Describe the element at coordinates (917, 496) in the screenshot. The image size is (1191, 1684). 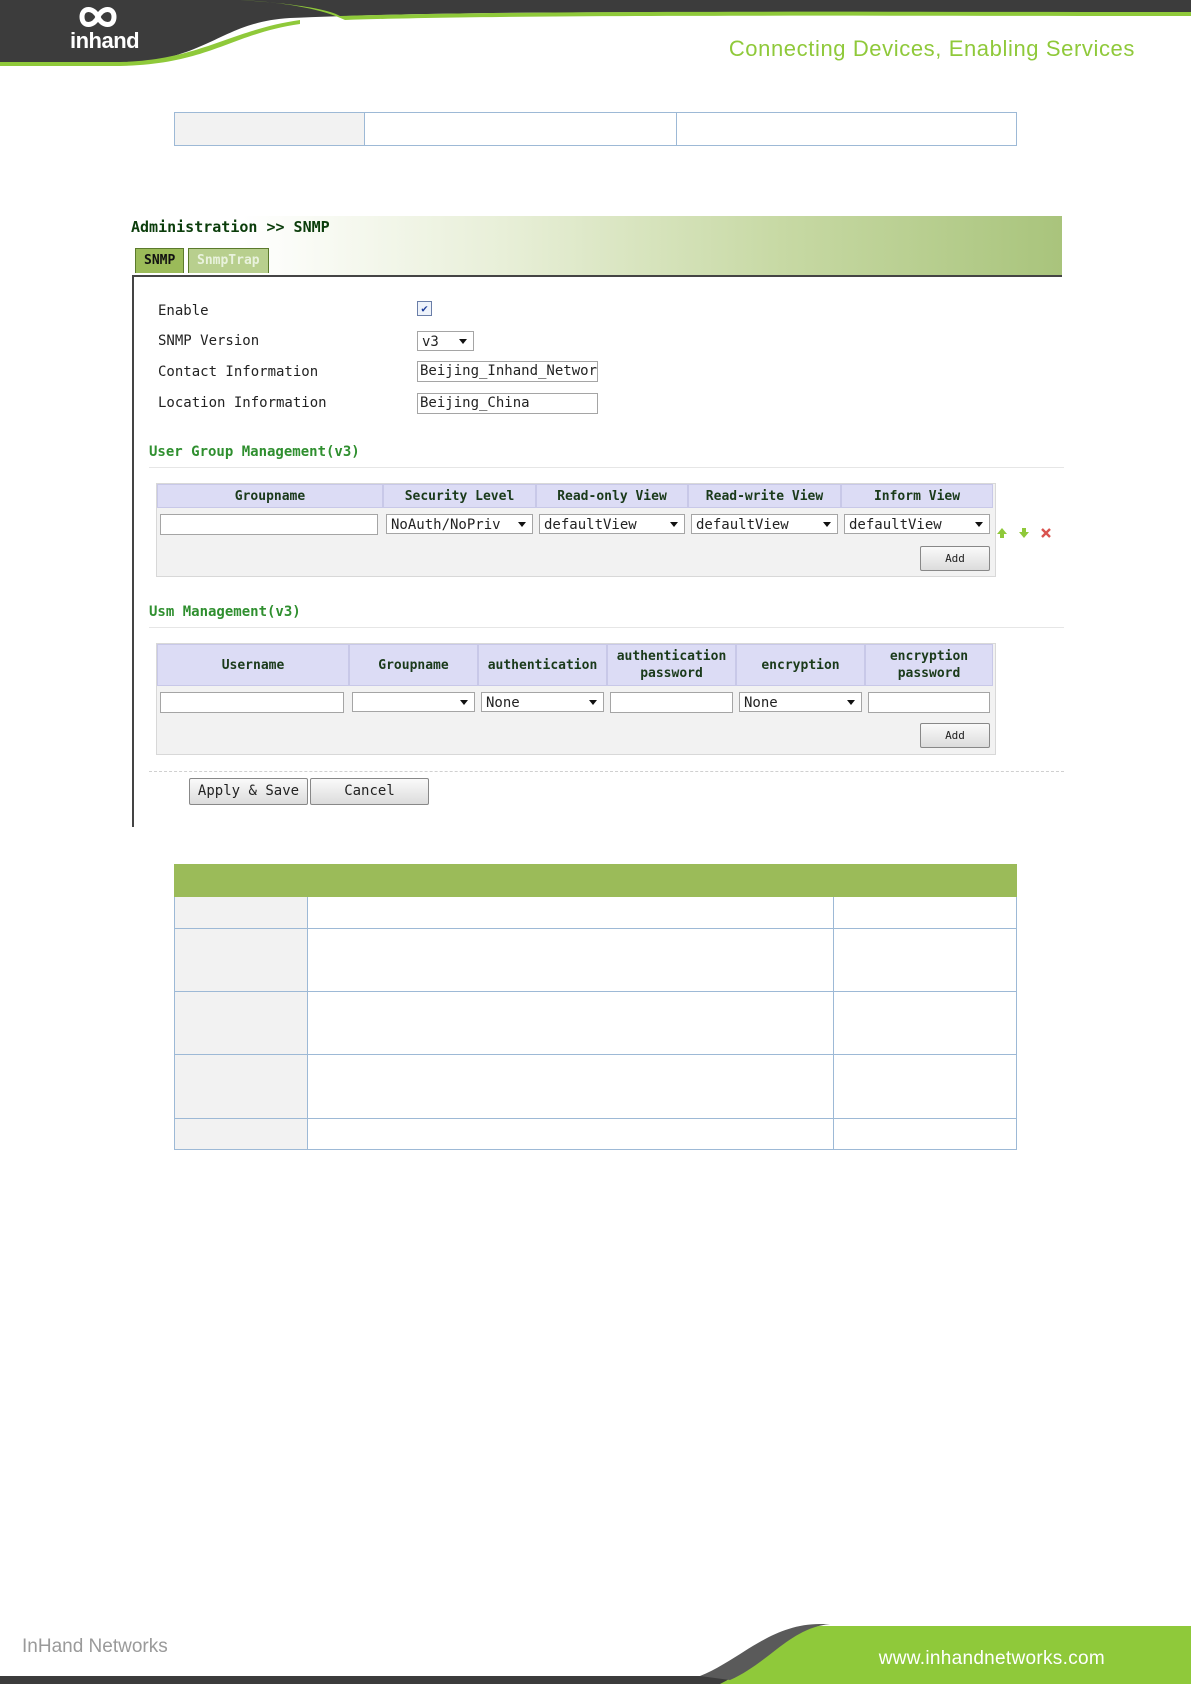
I see `col-inform-view: Inform View` at that location.